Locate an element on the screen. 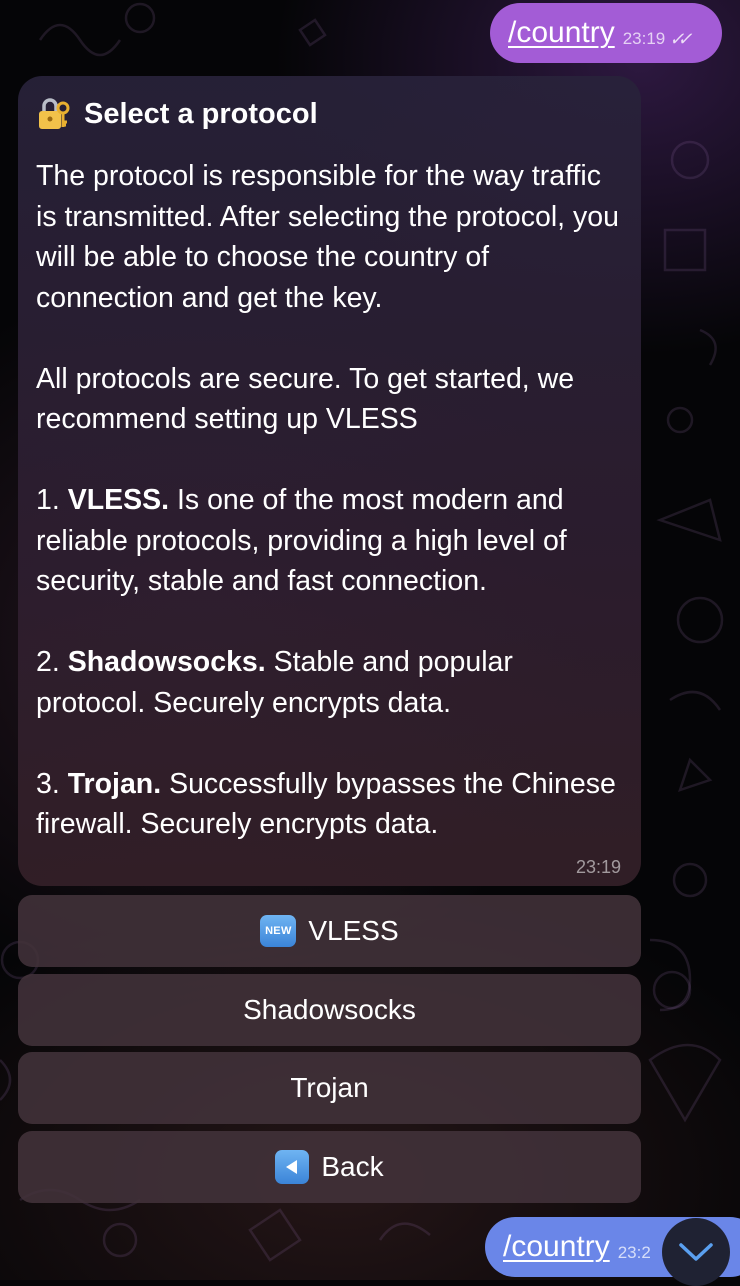  shadowsocks-button-label: Shadowsocks is located at coordinates (329, 1009).